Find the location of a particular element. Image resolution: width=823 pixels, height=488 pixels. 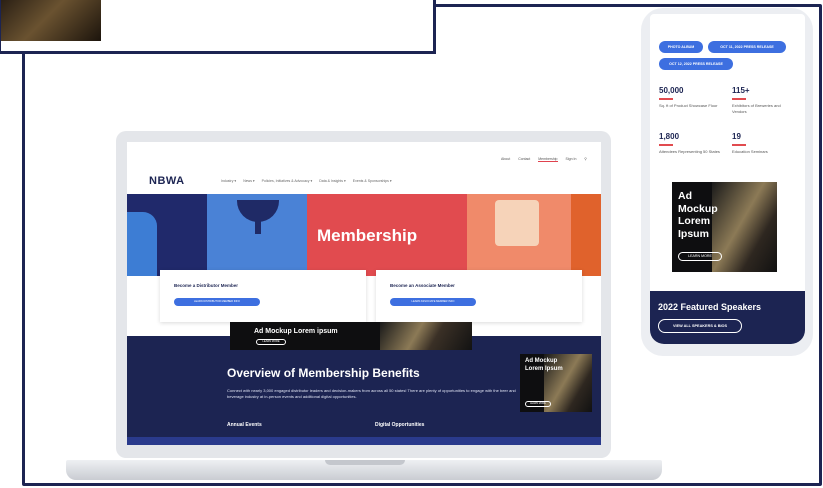

nav-item-data: Data & Insights ▾ is located at coordinates (332, 181).